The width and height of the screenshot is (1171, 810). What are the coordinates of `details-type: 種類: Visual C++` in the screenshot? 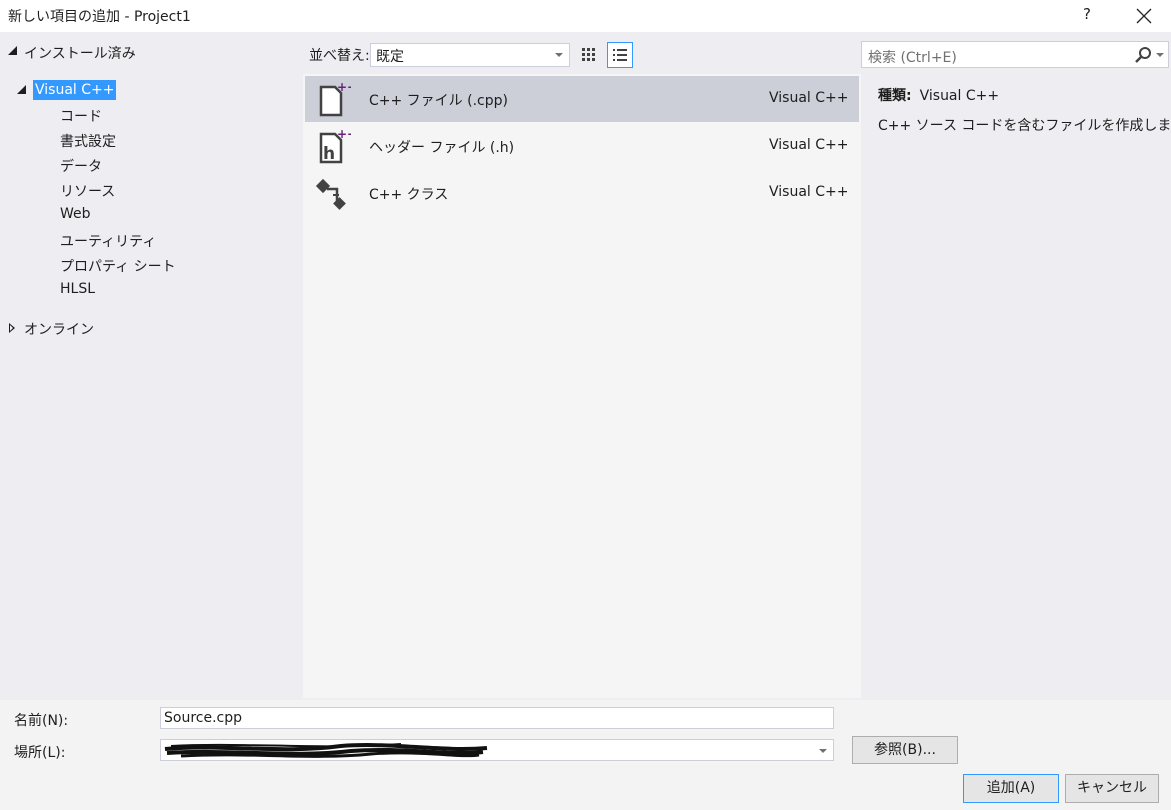 It's located at (938, 95).